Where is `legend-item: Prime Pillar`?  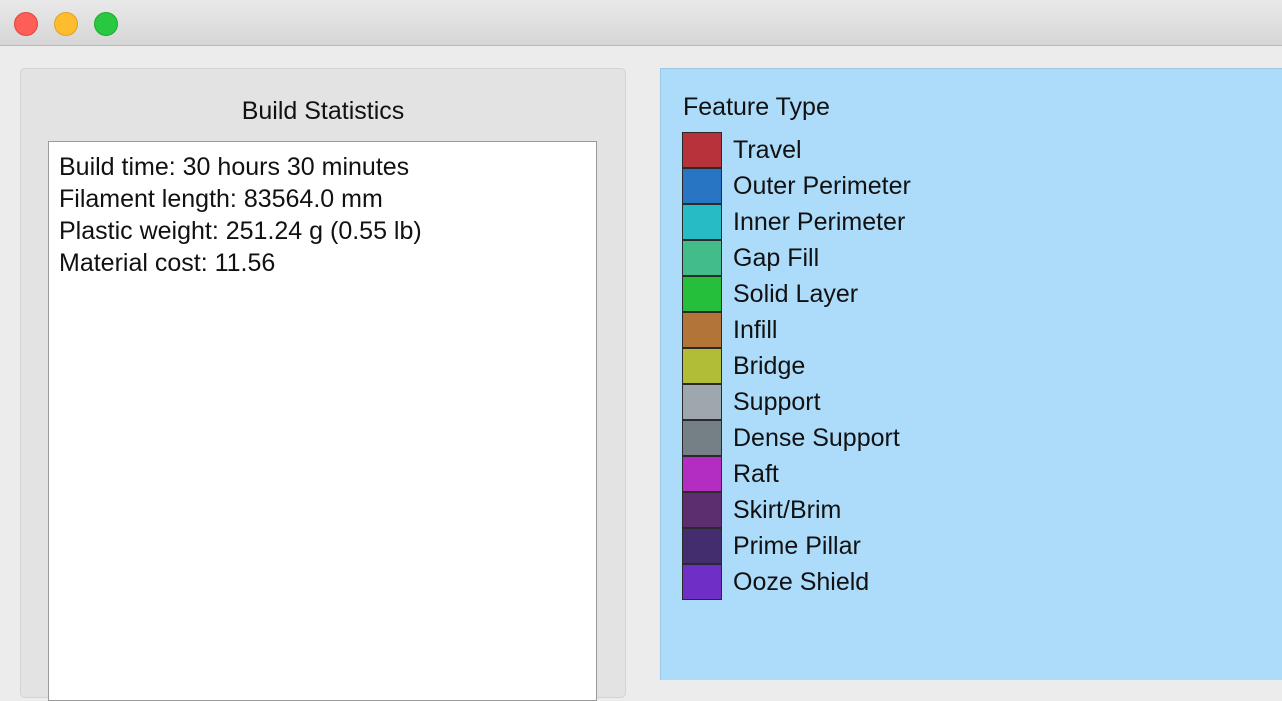 legend-item: Prime Pillar is located at coordinates (796, 545).